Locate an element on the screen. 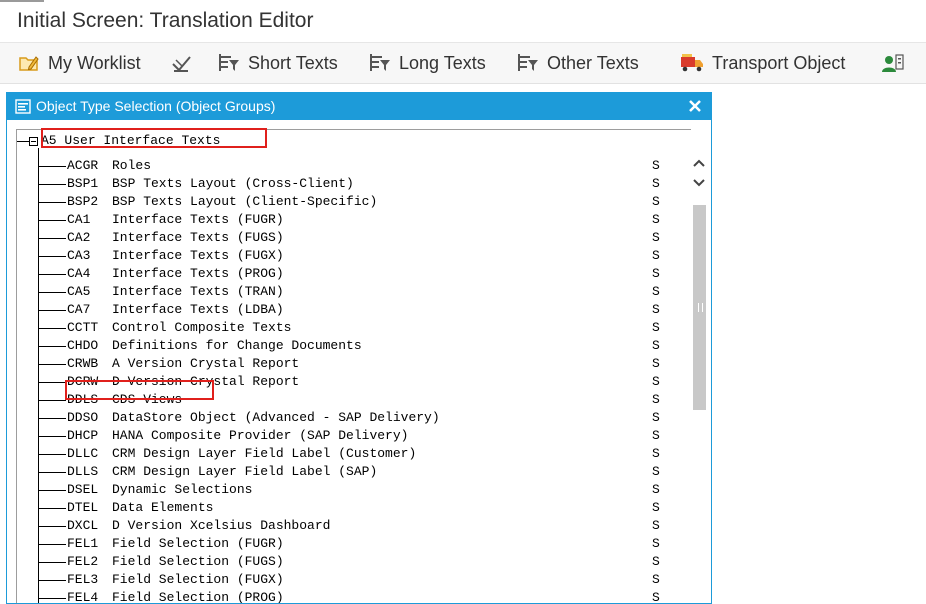 This screenshot has width=926, height=604. tree-item-code: FEL3 is located at coordinates (83, 579).